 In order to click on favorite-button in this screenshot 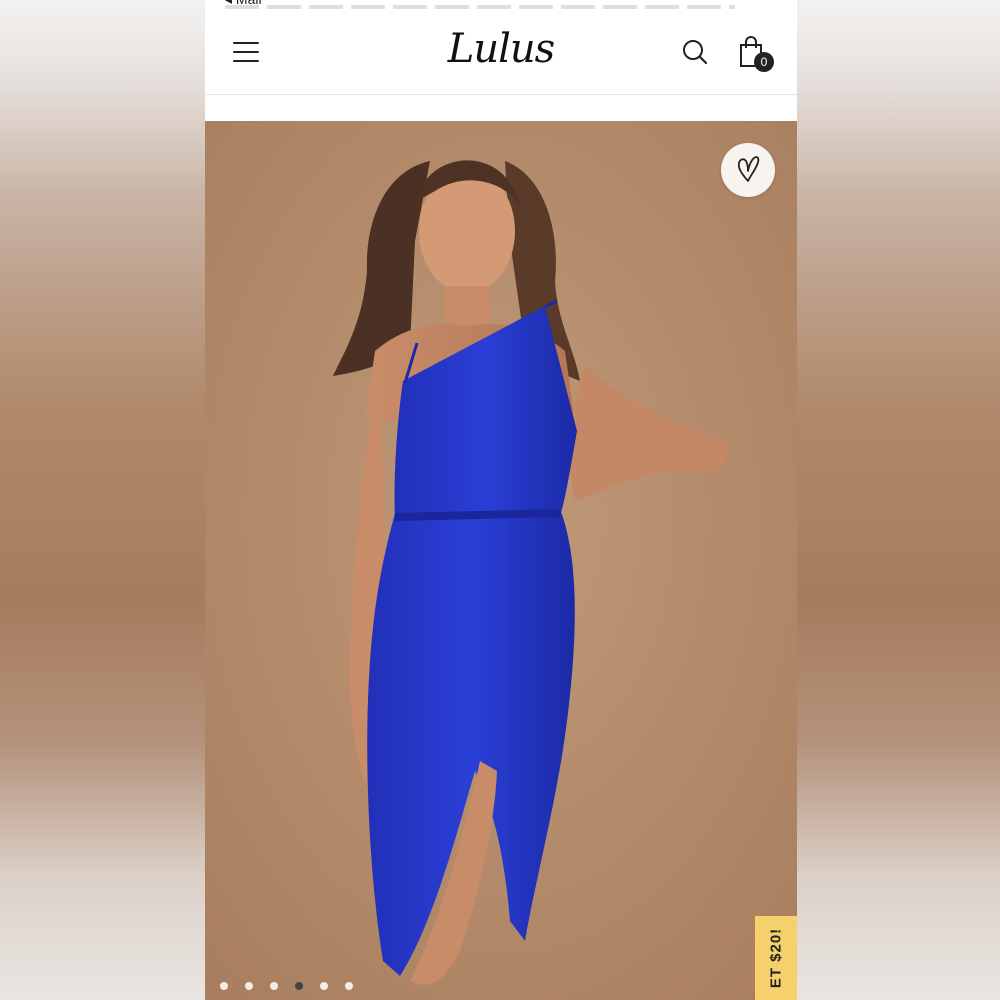, I will do `click(748, 170)`.